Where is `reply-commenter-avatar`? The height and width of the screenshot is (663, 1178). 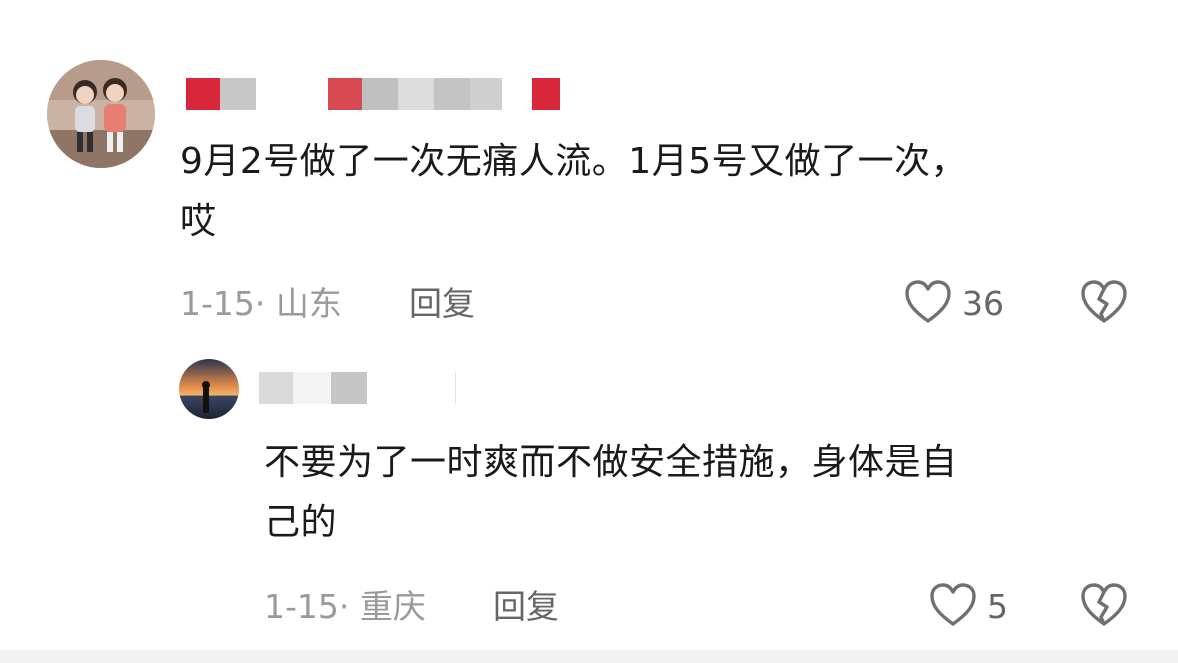
reply-commenter-avatar is located at coordinates (209, 389).